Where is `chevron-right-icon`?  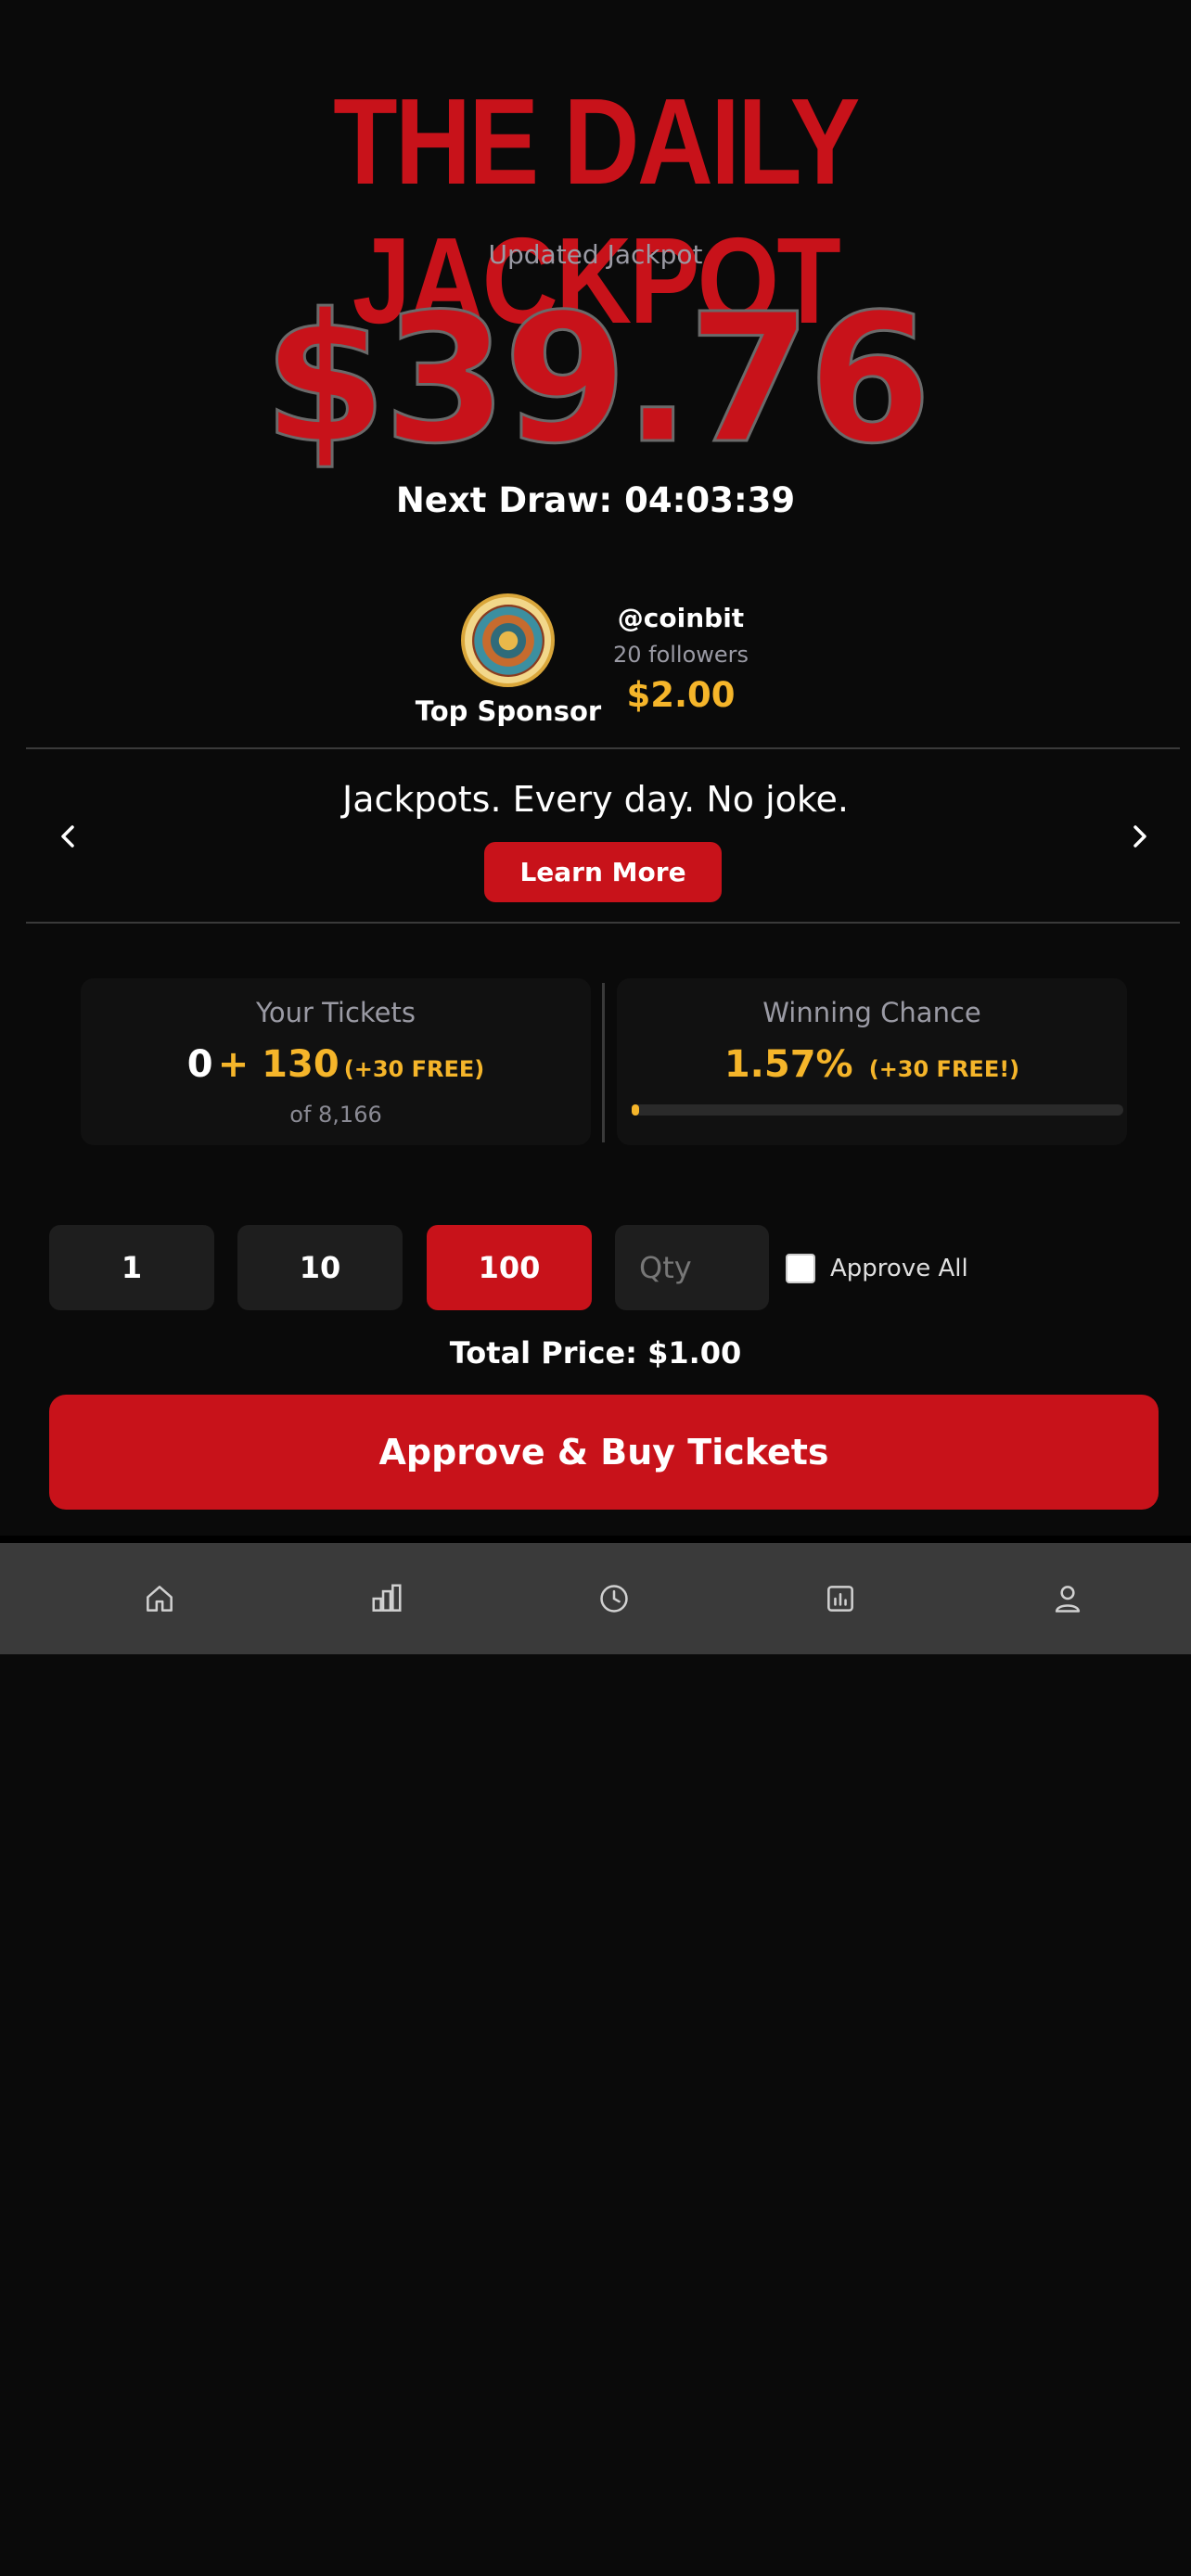
chevron-right-icon is located at coordinates (1139, 836).